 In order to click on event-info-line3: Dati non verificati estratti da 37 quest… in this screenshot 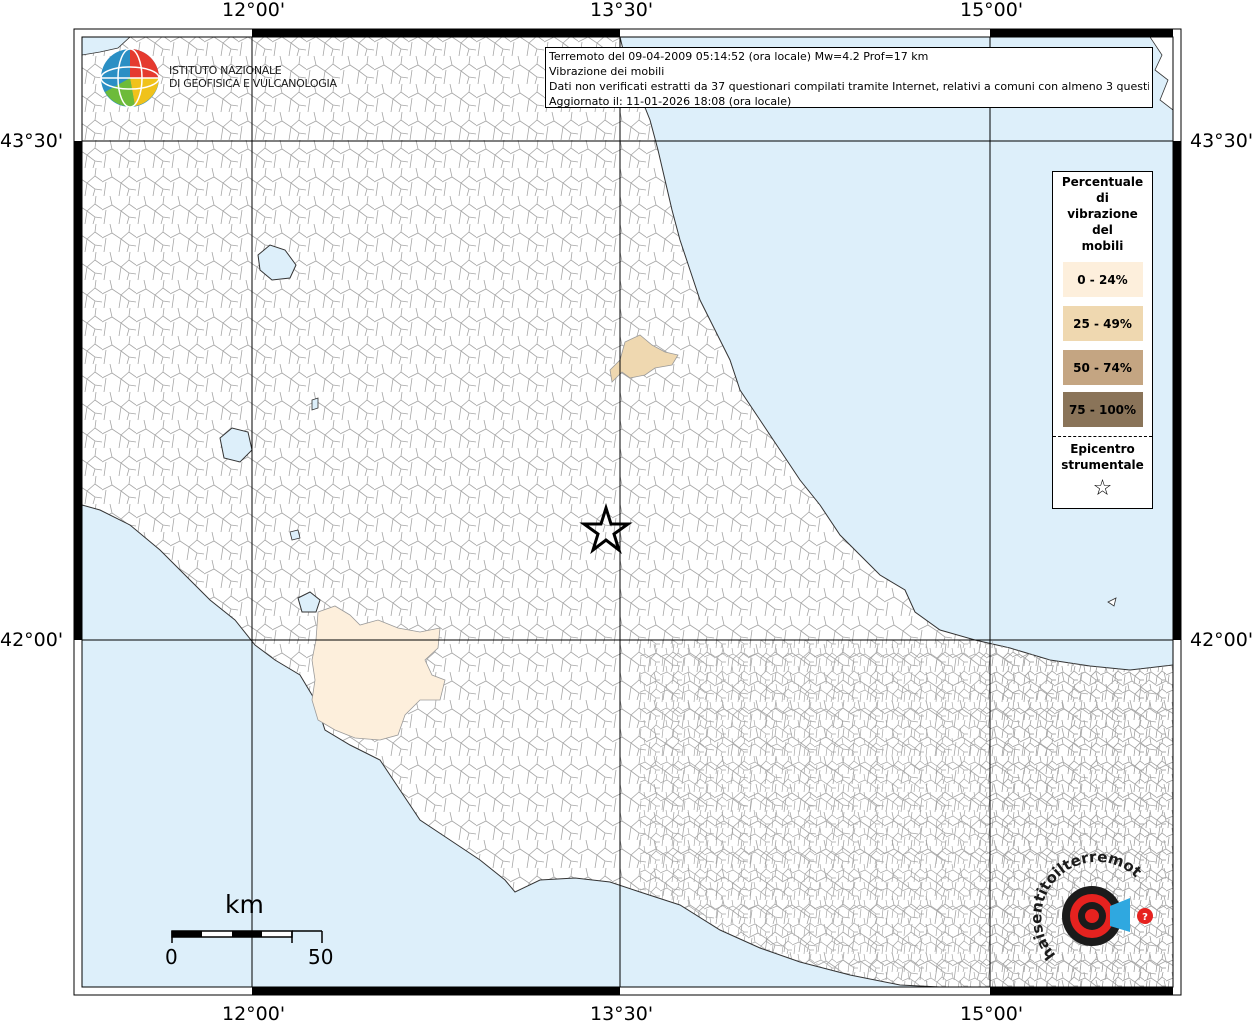, I will do `click(849, 86)`.